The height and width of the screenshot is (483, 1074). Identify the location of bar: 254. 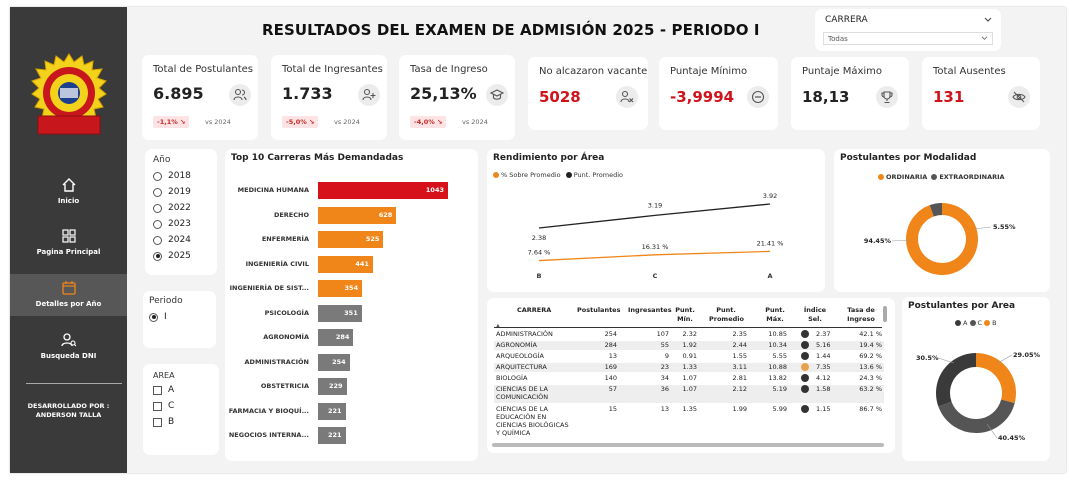
(334, 362).